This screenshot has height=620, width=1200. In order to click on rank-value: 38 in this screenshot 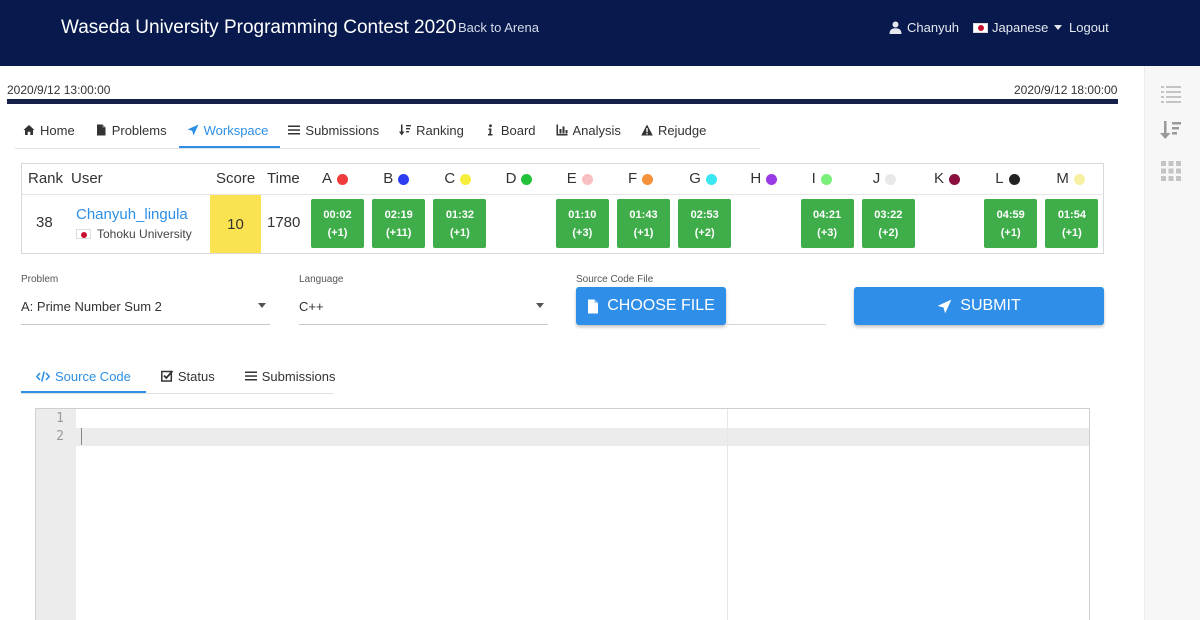, I will do `click(44, 222)`.